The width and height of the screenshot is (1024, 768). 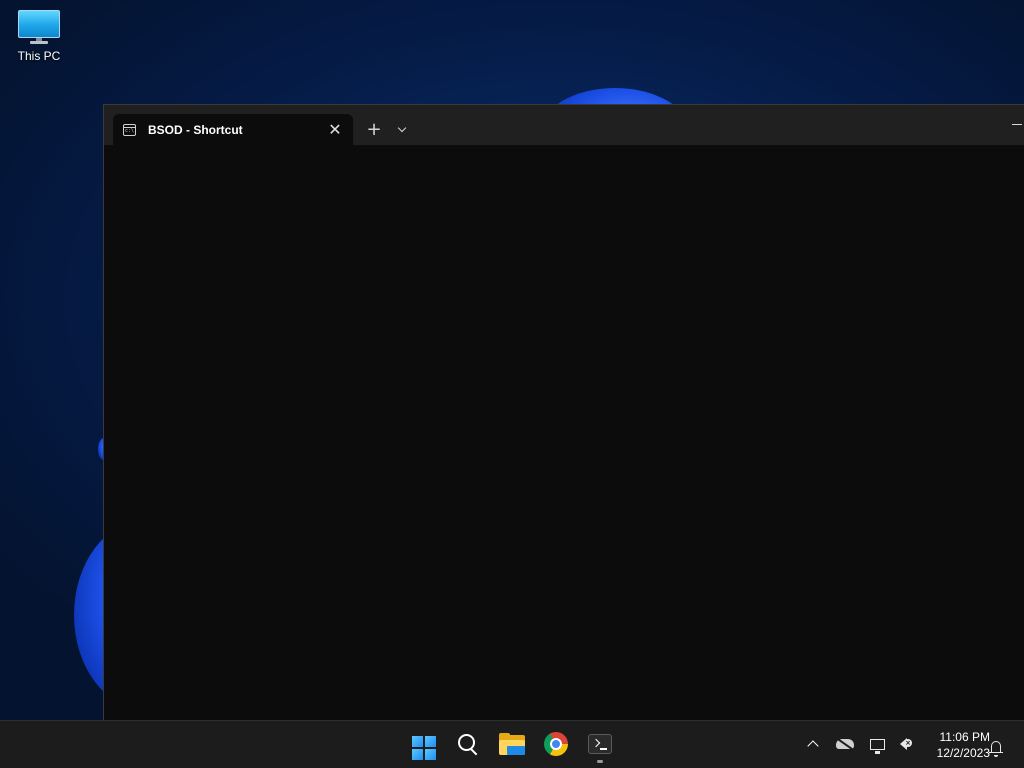 I want to click on clock-date: 12/2/2023, so click(x=963, y=753).